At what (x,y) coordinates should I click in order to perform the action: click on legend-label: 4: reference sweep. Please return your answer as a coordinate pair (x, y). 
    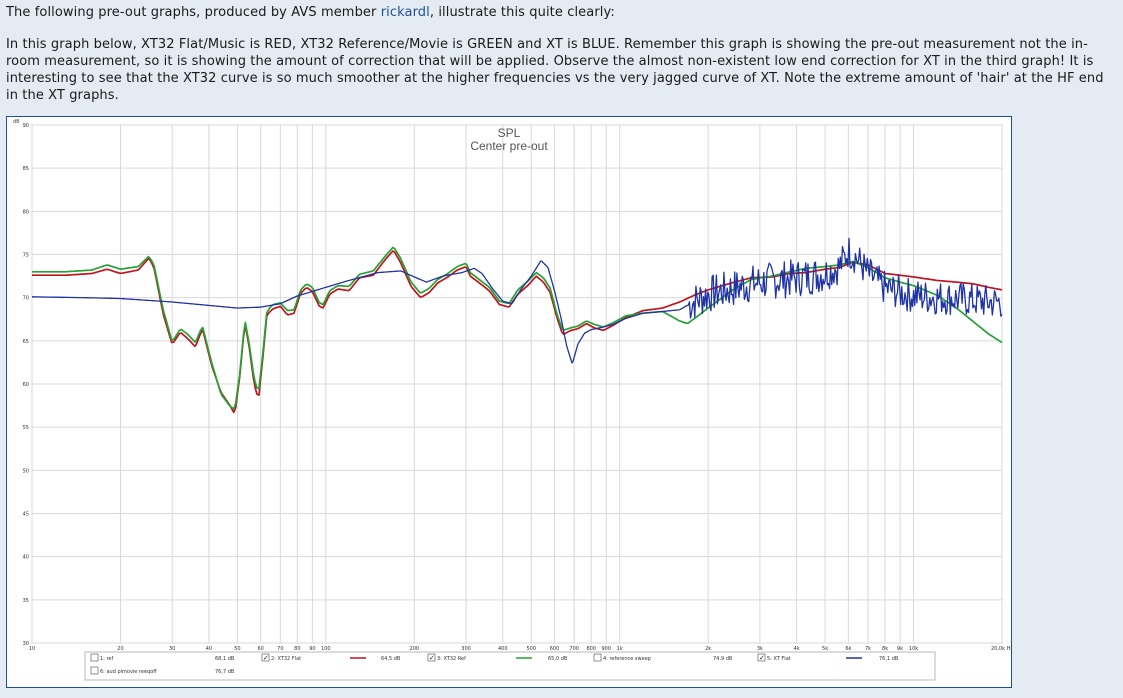
    Looking at the image, I should click on (627, 659).